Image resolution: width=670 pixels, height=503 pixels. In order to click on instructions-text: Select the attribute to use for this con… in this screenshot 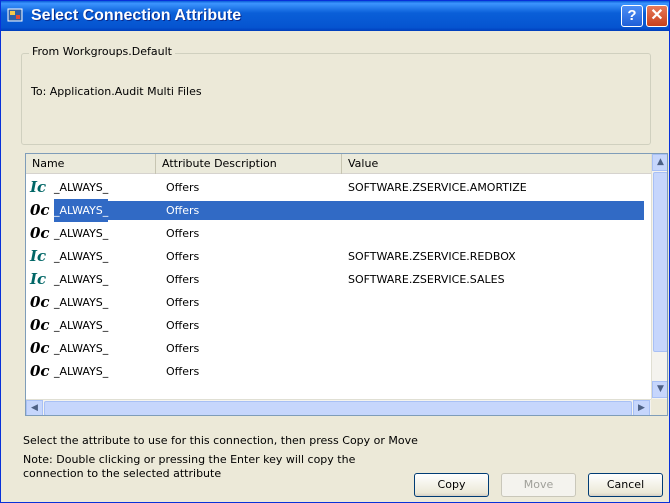, I will do `click(220, 440)`.